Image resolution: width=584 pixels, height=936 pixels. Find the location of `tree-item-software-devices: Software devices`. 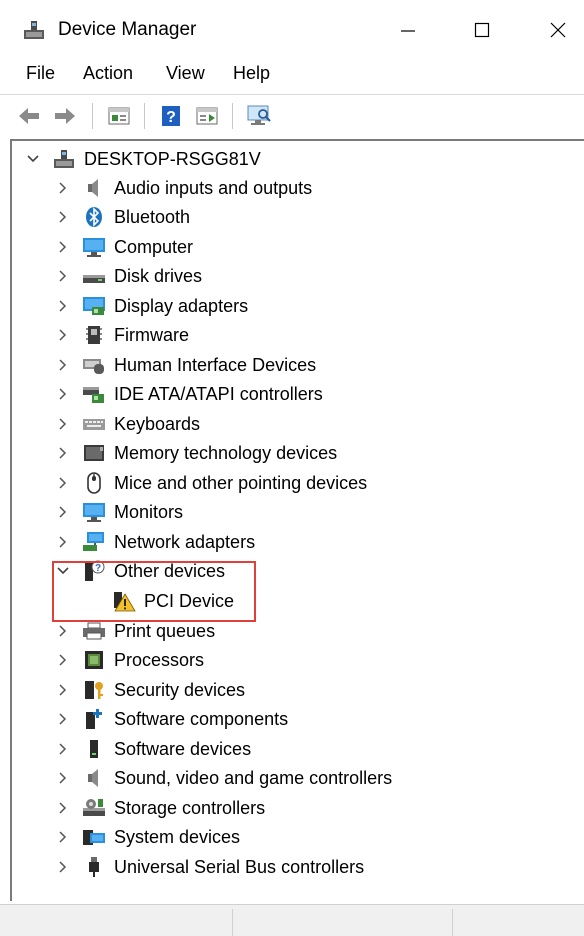

tree-item-software-devices: Software devices is located at coordinates (153, 749).